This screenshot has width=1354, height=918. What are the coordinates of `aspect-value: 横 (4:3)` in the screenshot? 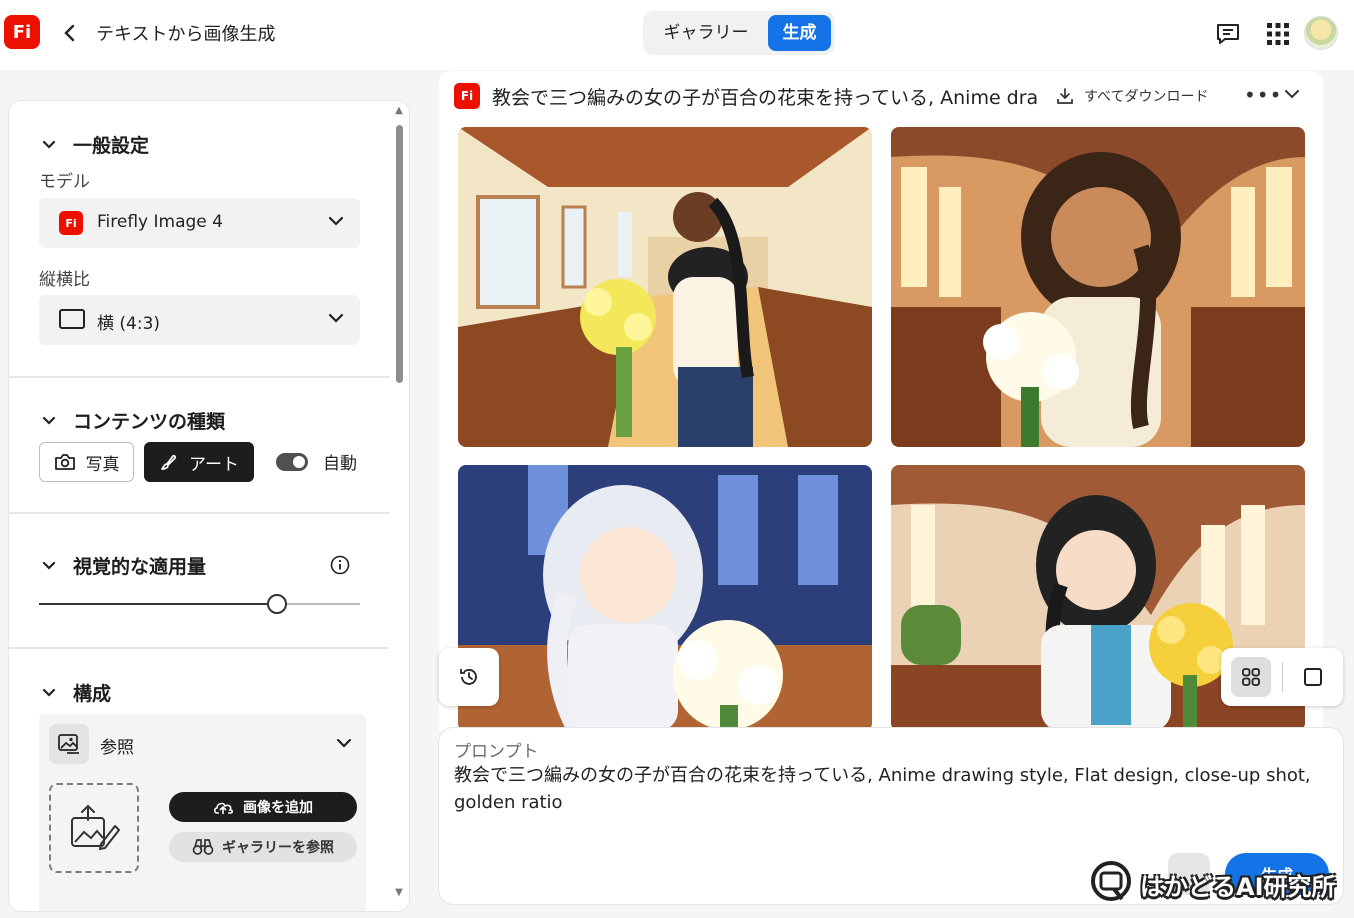 It's located at (129, 324).